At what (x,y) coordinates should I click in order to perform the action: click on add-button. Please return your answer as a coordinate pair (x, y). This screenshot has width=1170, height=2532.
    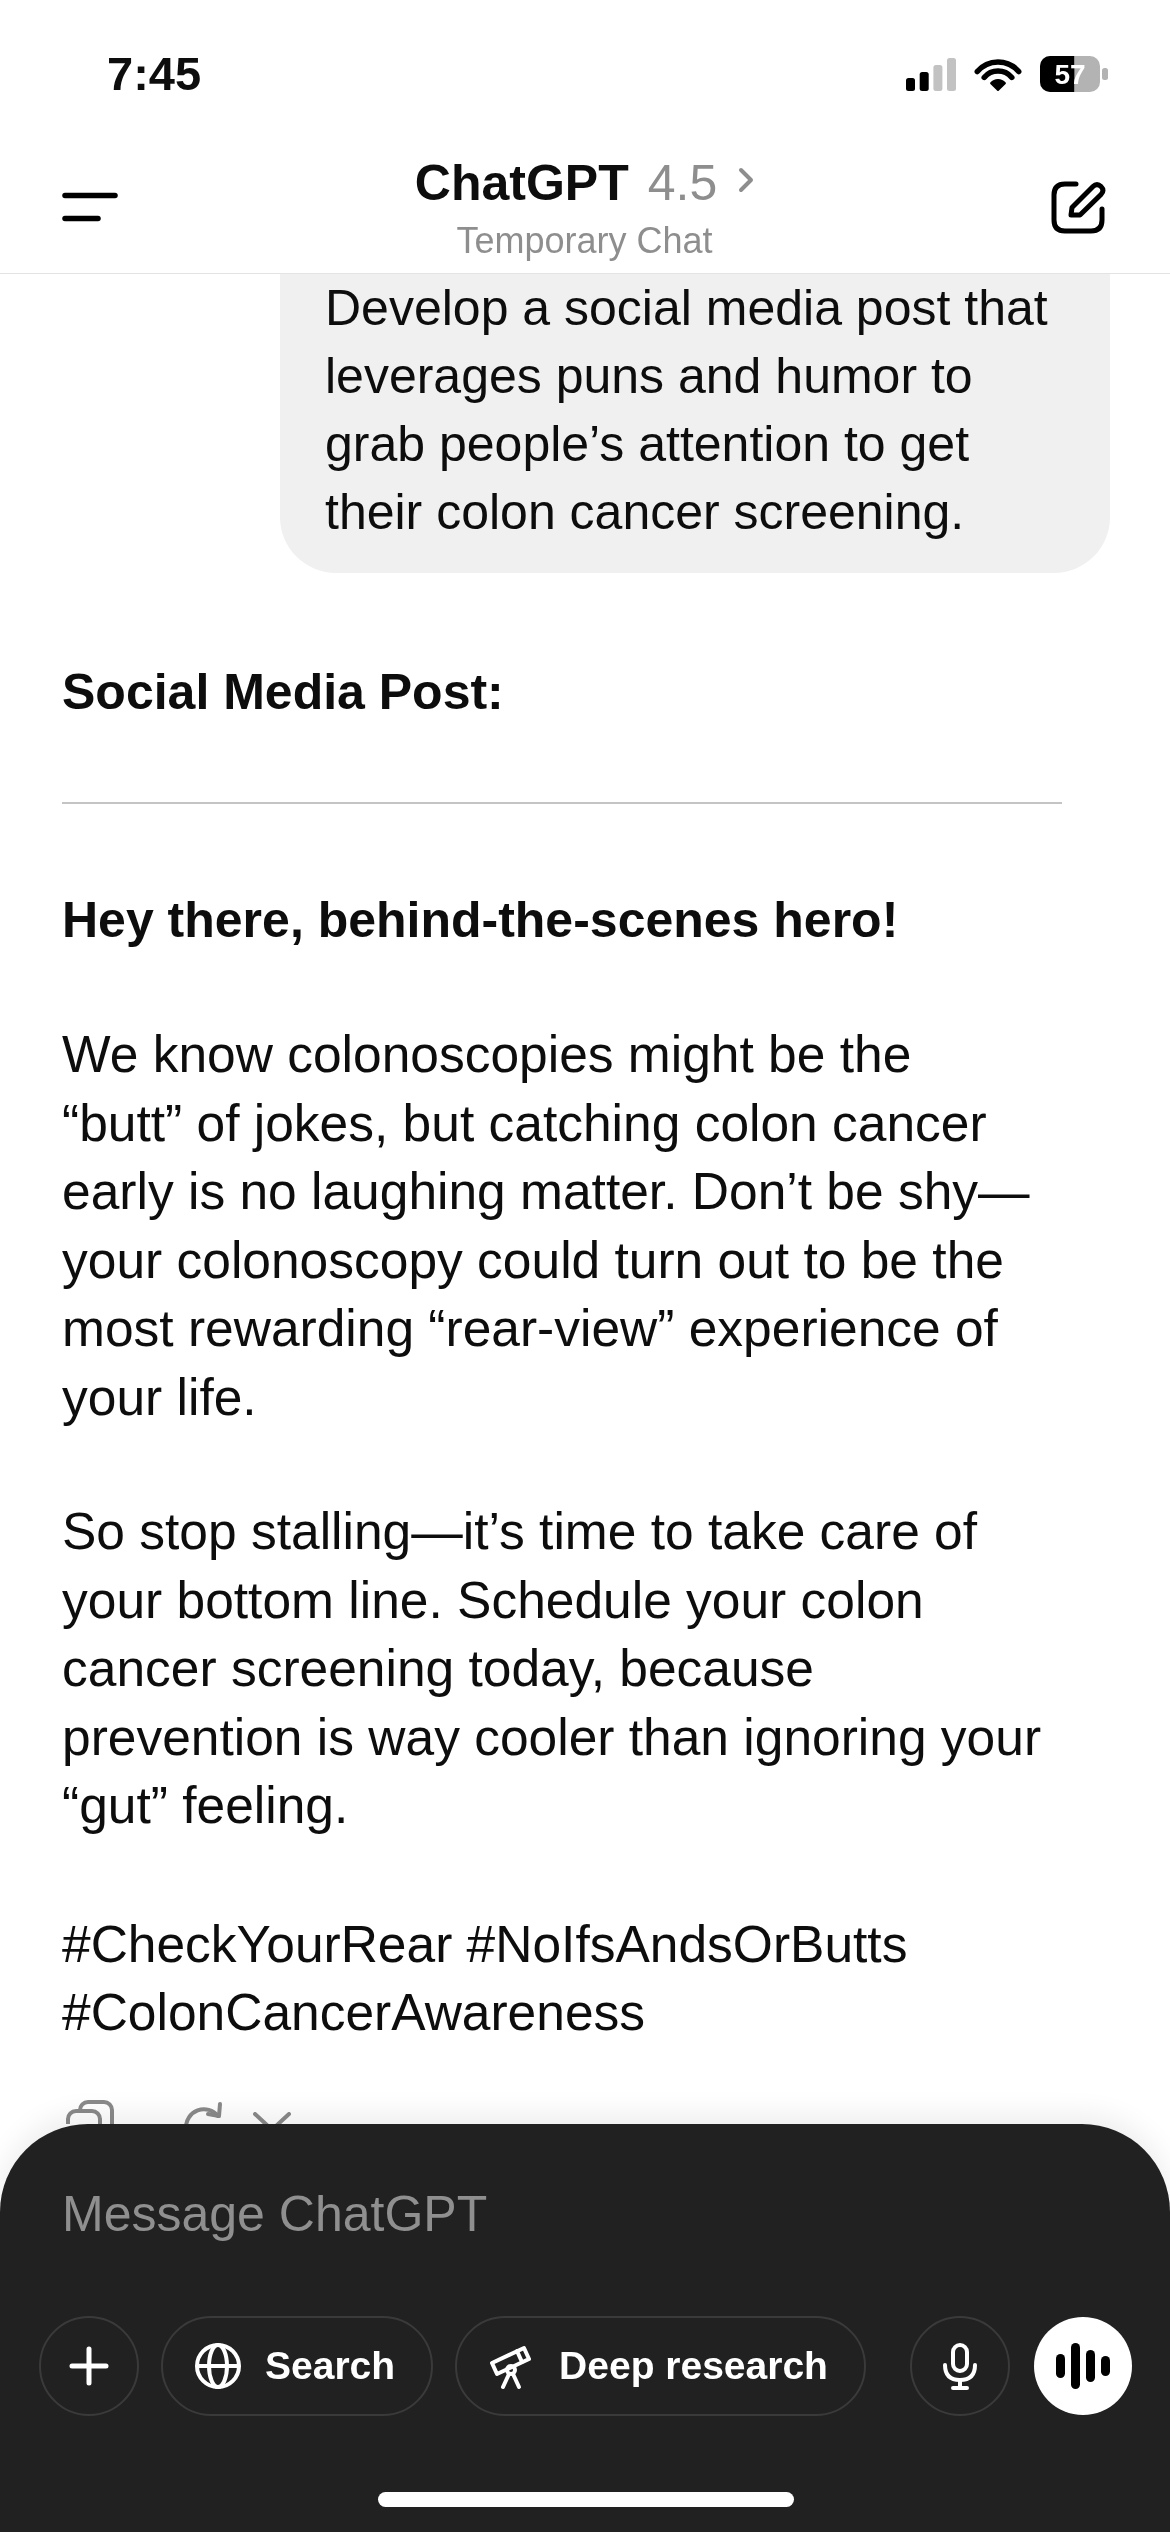
    Looking at the image, I should click on (89, 2366).